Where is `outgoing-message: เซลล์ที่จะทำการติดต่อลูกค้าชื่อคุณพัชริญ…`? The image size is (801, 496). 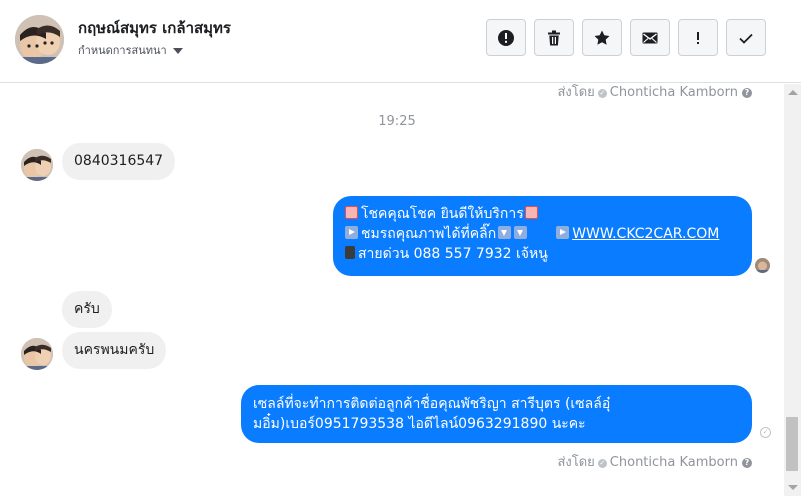
outgoing-message: เซลล์ที่จะทำการติดต่อลูกค้าชื่อคุณพัชริญ… is located at coordinates (496, 414).